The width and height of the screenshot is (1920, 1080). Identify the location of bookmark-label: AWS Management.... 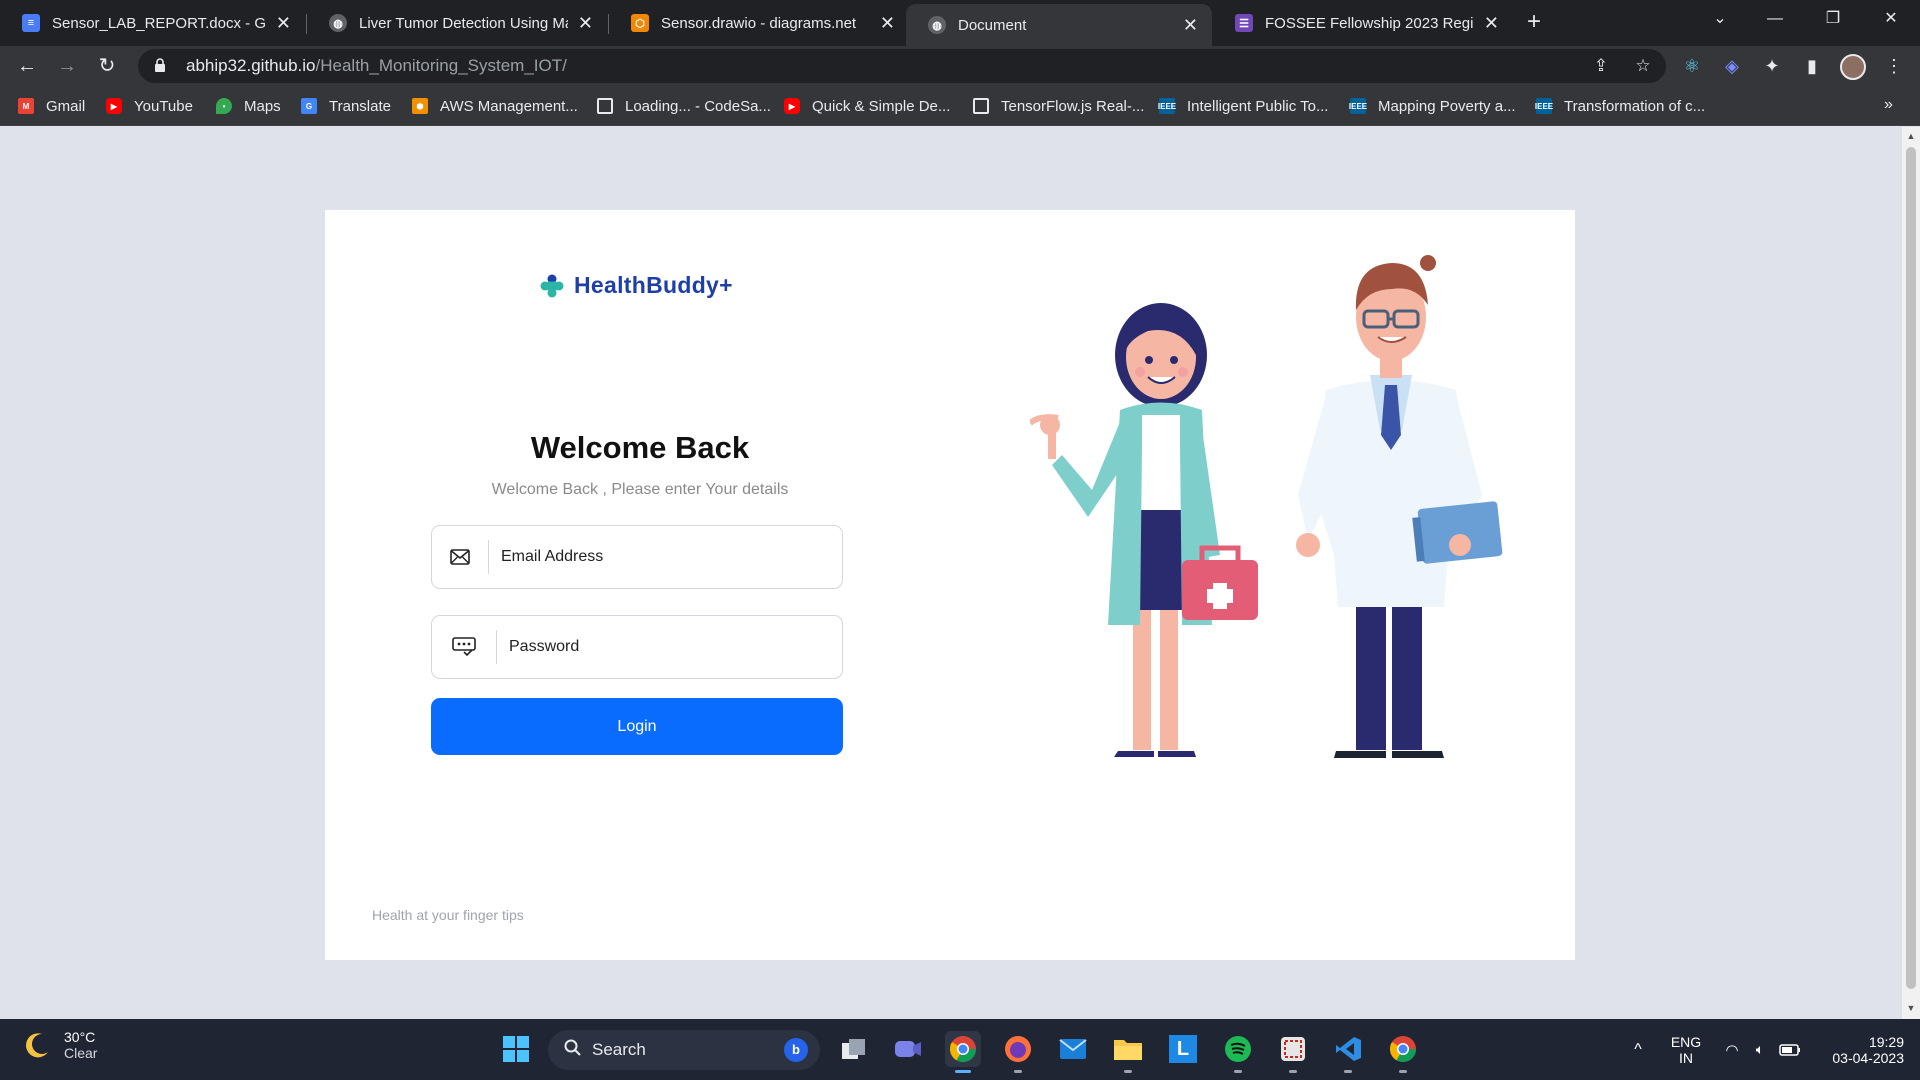
(509, 106).